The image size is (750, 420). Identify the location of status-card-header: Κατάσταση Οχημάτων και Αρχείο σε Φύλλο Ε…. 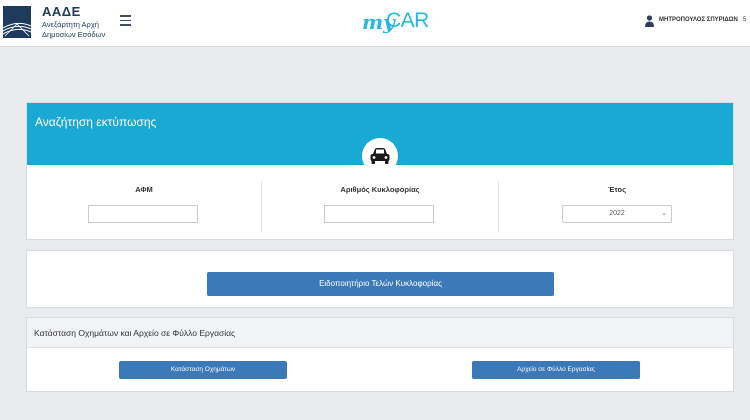
(380, 333).